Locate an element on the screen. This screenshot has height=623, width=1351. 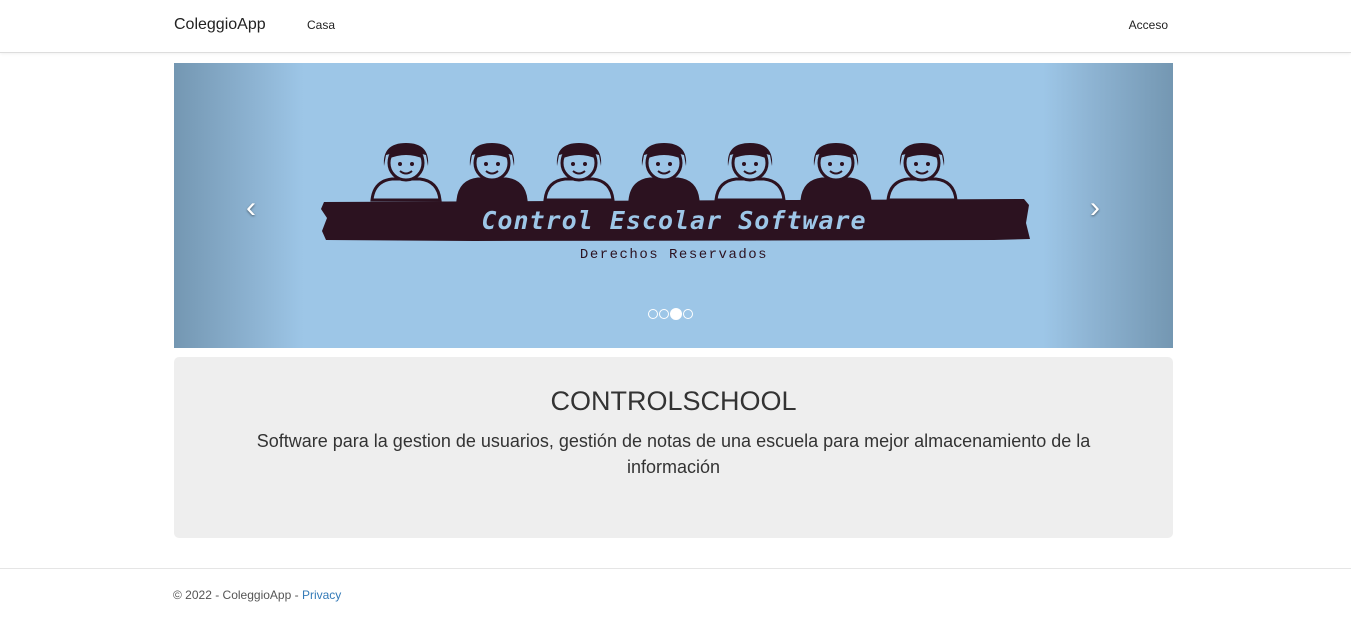
carousel-indicators is located at coordinates (670, 314).